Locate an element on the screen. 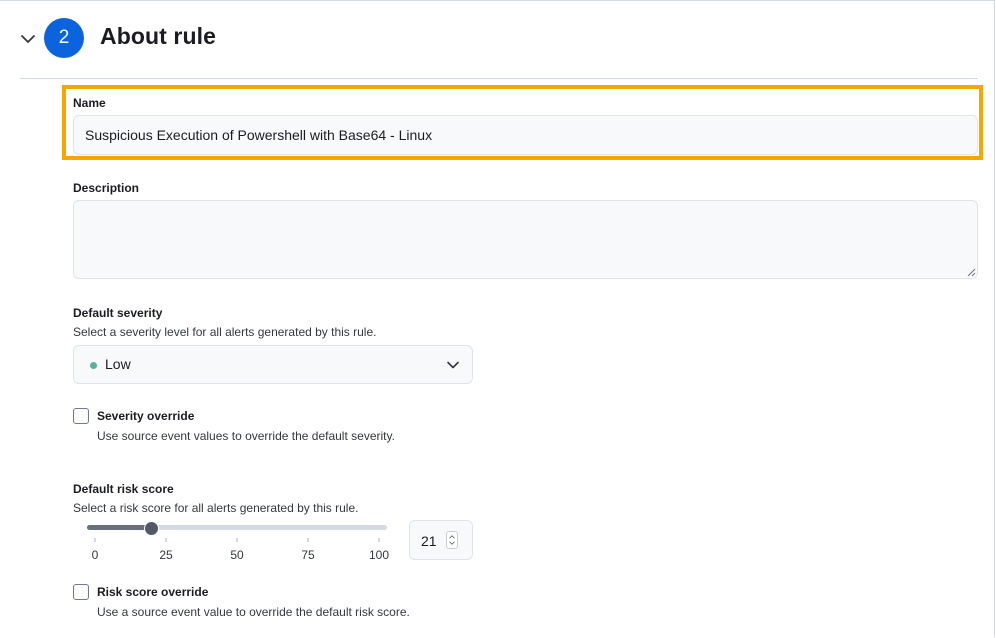 The width and height of the screenshot is (996, 638). default-severity-label: Default severity is located at coordinates (118, 313).